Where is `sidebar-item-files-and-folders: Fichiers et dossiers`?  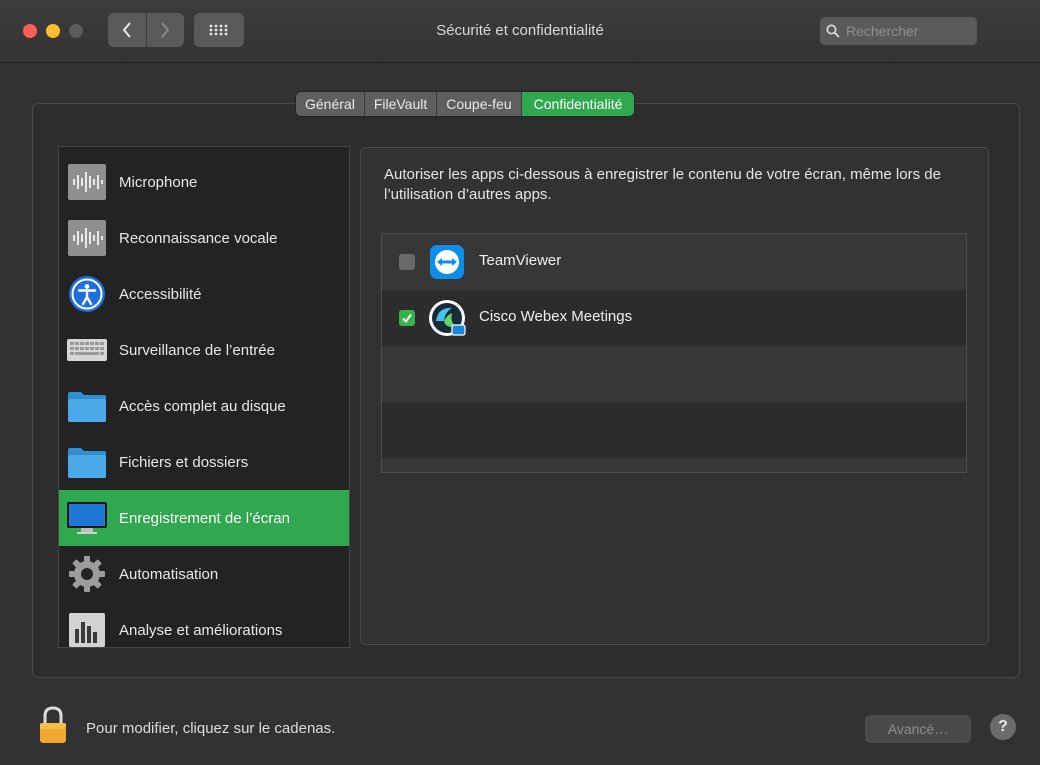
sidebar-item-files-and-folders: Fichiers et dossiers is located at coordinates (204, 462).